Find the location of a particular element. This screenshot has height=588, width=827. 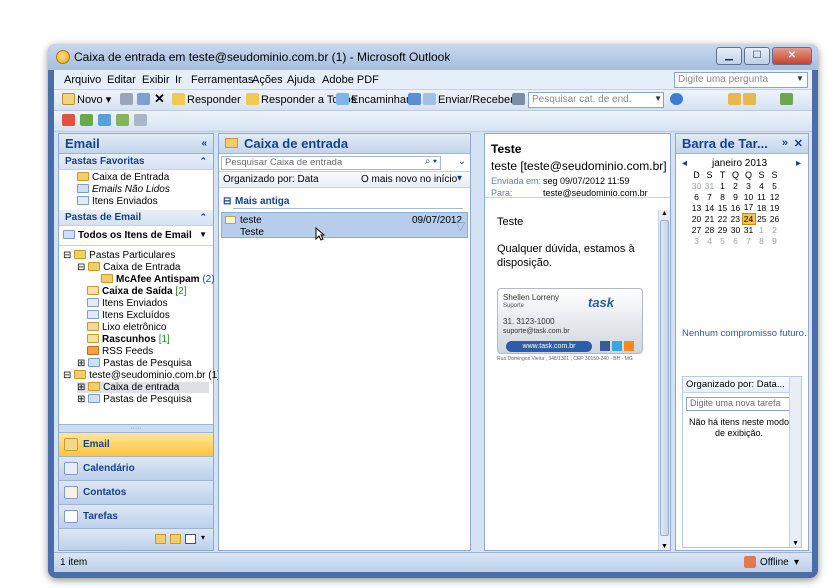

arranged-by: Organizado por: Data is located at coordinates (271, 179).